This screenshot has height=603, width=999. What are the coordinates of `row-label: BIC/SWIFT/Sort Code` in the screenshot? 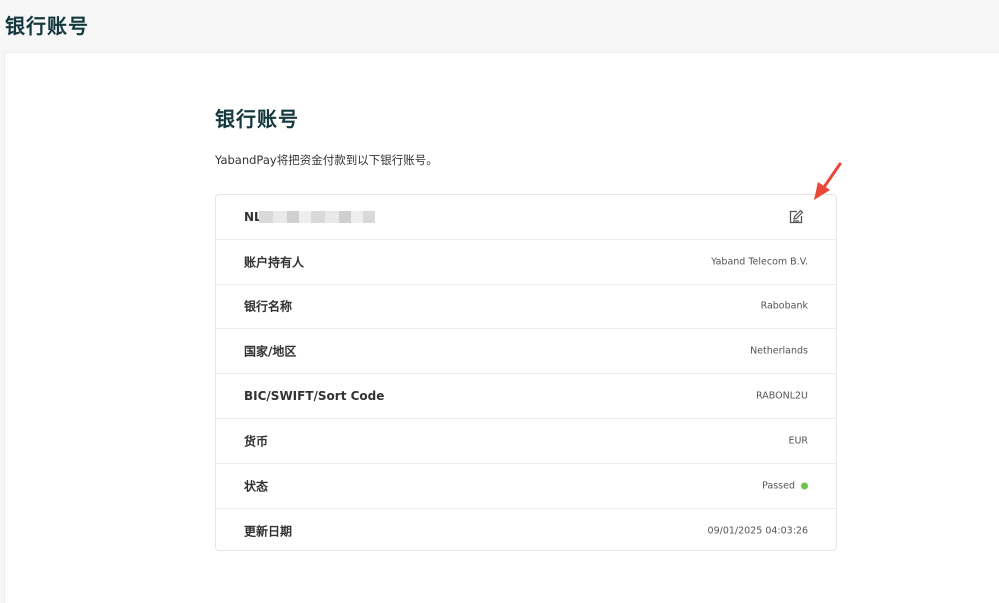 It's located at (314, 396).